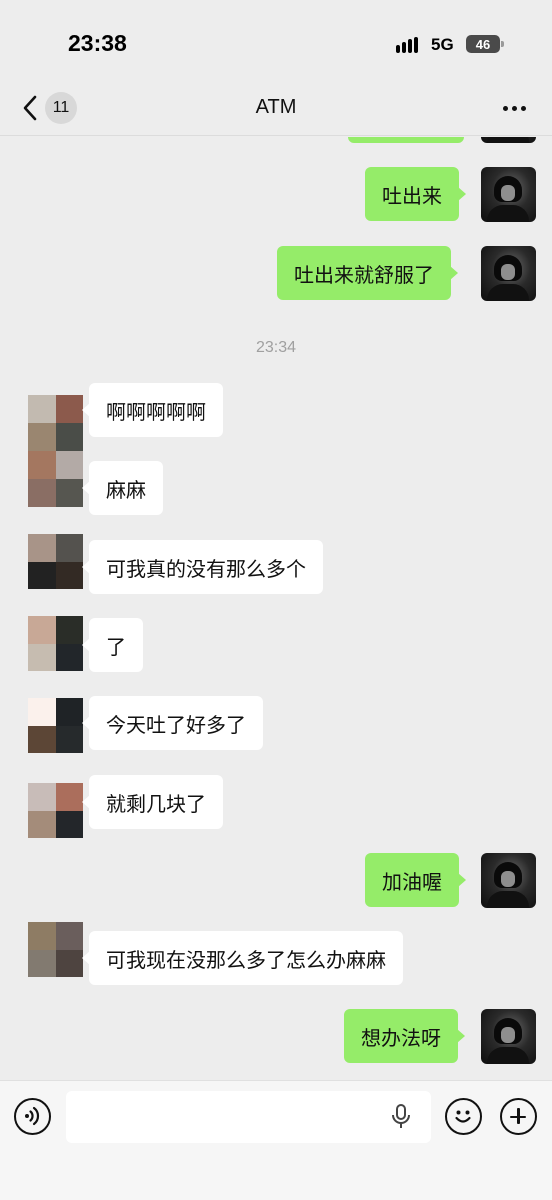 This screenshot has width=552, height=1200. I want to click on chat-title: ATM, so click(276, 107).